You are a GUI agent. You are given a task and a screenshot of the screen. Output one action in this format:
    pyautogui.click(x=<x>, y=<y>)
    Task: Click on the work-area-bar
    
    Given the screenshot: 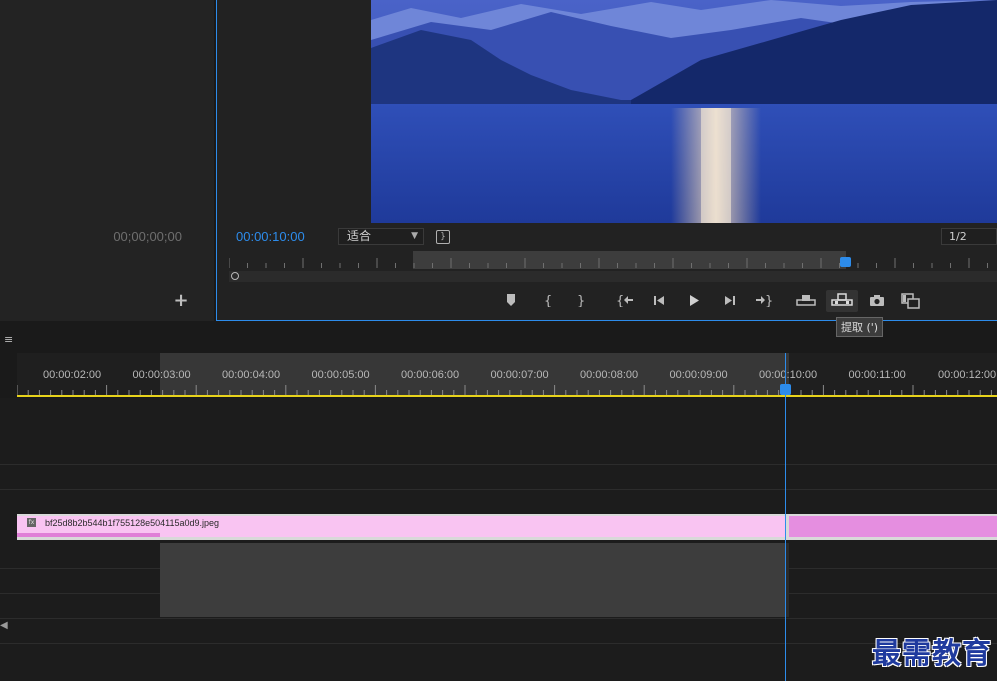 What is the action you would take?
    pyautogui.click(x=507, y=396)
    